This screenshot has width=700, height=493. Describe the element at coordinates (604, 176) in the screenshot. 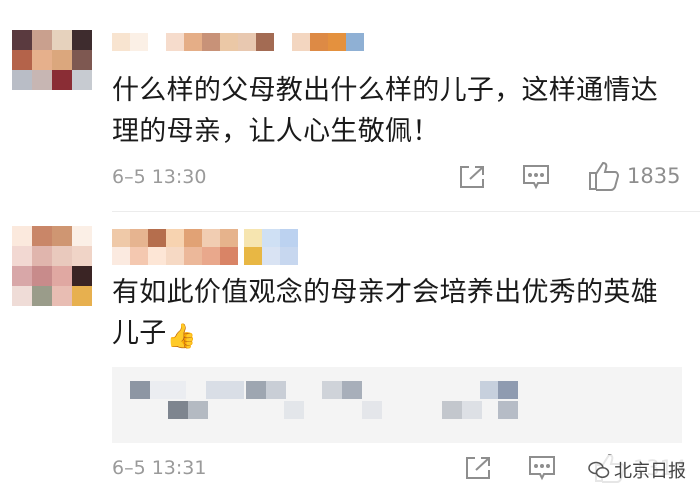

I see `thumbs-up-icon` at that location.